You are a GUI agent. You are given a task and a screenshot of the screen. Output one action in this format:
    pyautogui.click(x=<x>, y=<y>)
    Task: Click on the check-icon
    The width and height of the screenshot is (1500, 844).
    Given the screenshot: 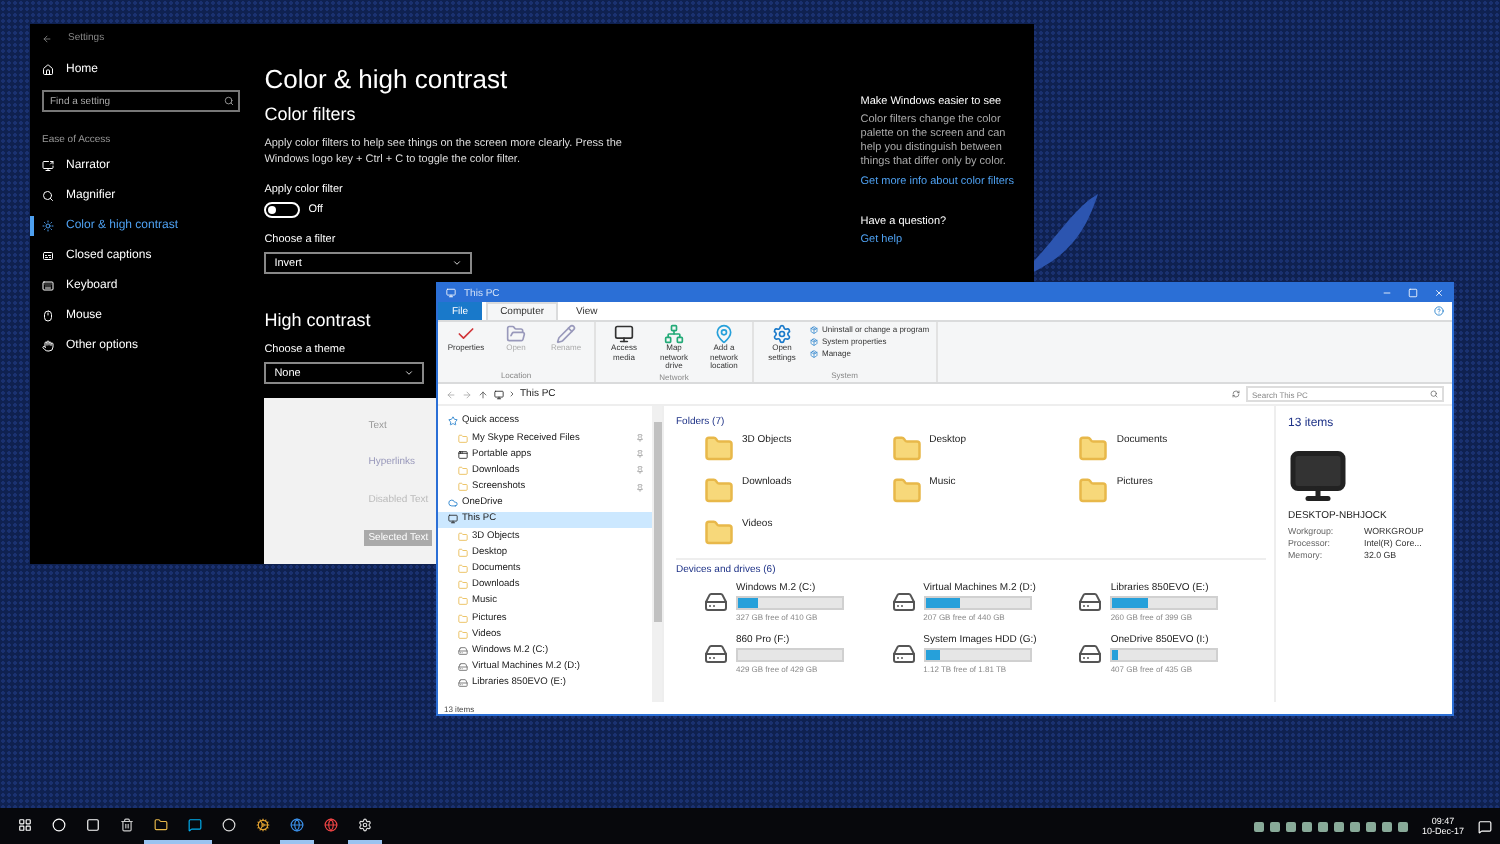 What is the action you would take?
    pyautogui.click(x=466, y=334)
    